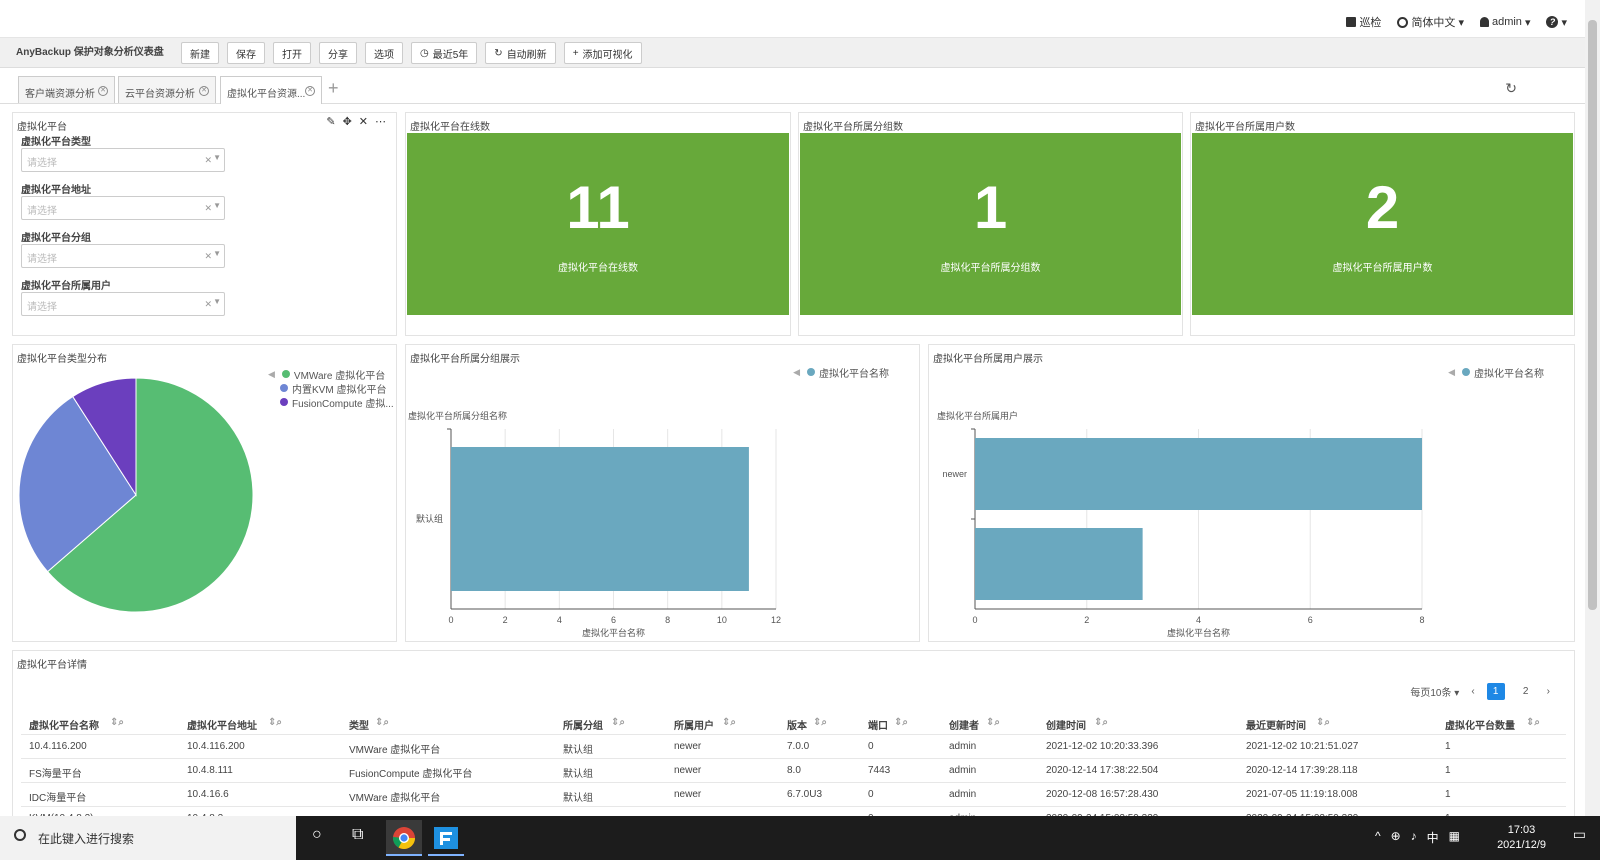 The width and height of the screenshot is (1600, 860). Describe the element at coordinates (1511, 88) in the screenshot. I see `refresh-icon: ↻` at that location.